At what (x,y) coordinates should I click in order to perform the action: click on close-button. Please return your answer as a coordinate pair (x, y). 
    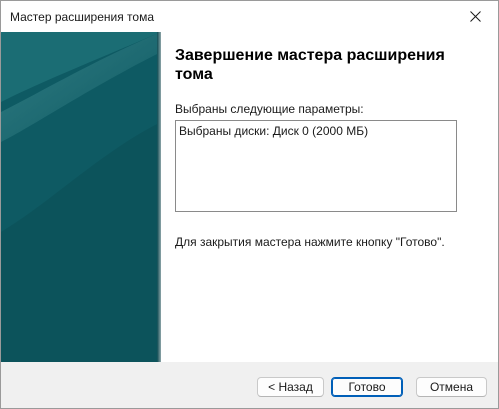
    Looking at the image, I should click on (475, 16).